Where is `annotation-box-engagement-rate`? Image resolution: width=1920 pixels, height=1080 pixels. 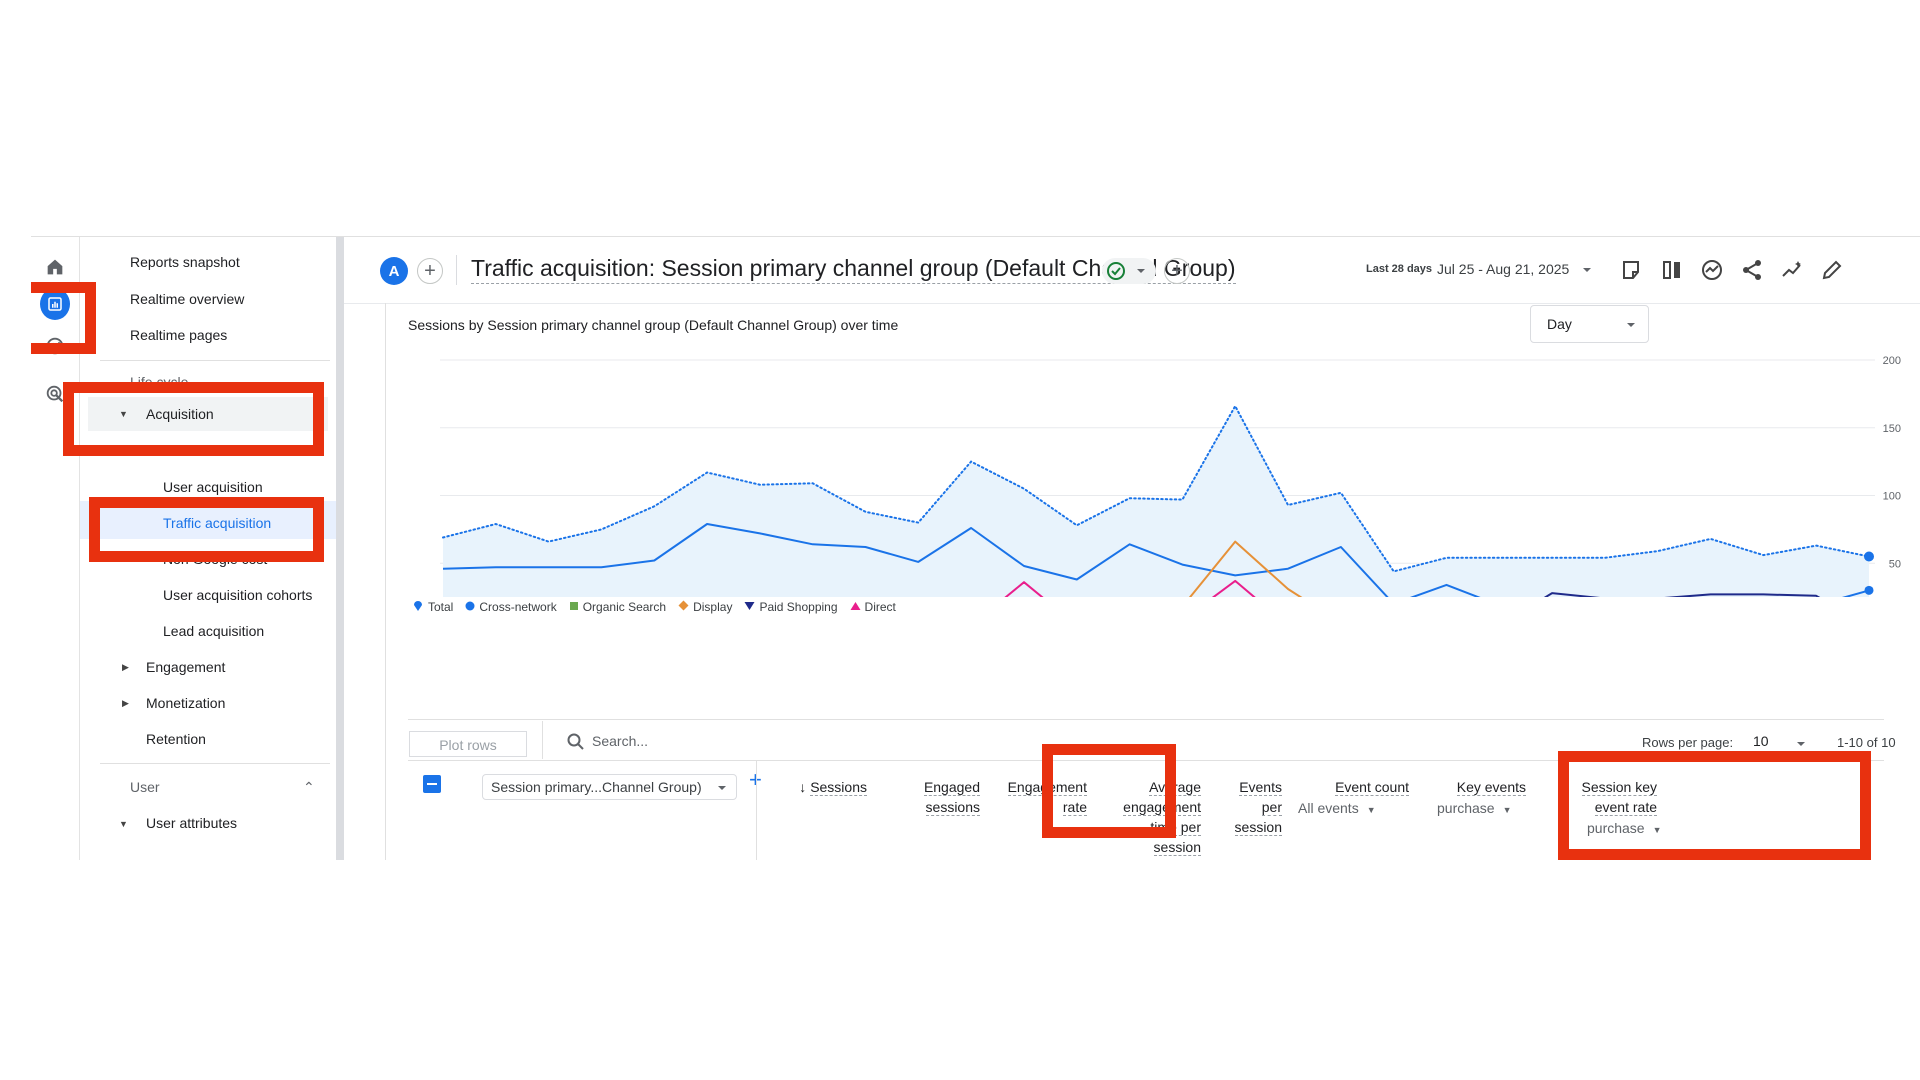 annotation-box-engagement-rate is located at coordinates (1109, 791).